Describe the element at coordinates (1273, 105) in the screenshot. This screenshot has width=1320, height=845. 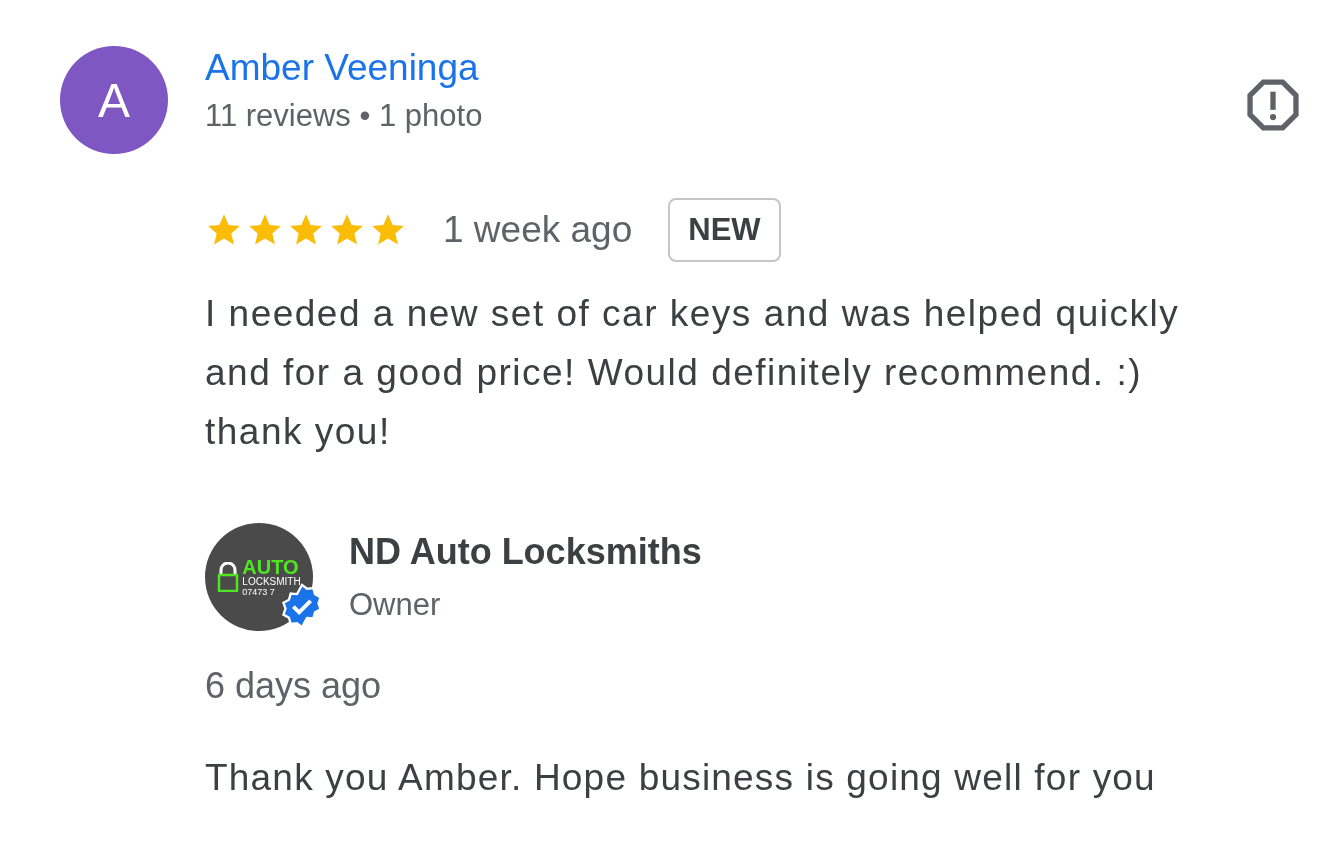
I see `report-icon` at that location.